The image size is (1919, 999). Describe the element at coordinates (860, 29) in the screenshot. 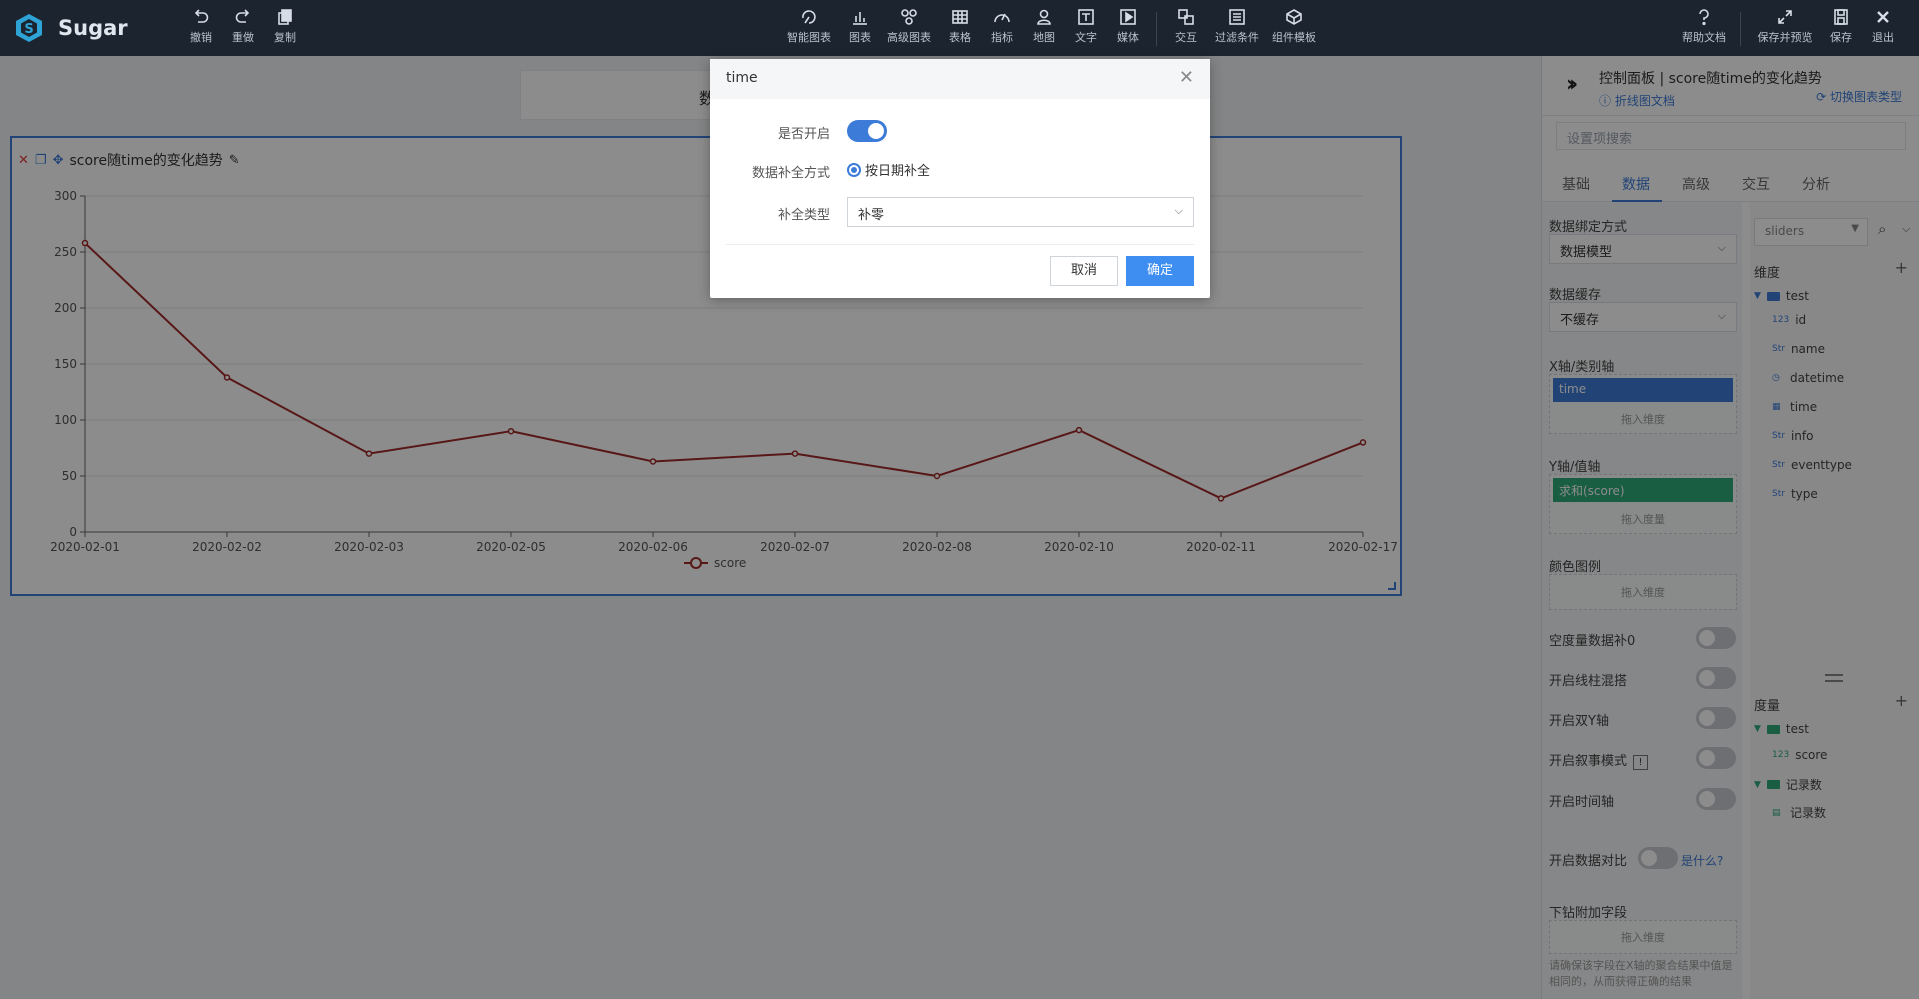

I see `chart-button: 图表` at that location.